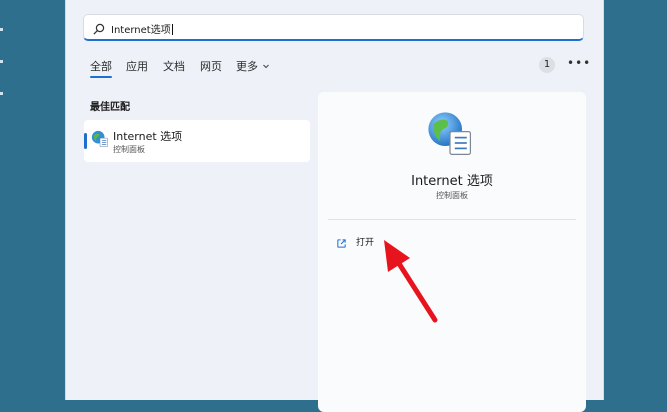 The image size is (667, 412). What do you see at coordinates (411, 281) in the screenshot?
I see `annotation-arrow-icon` at bounding box center [411, 281].